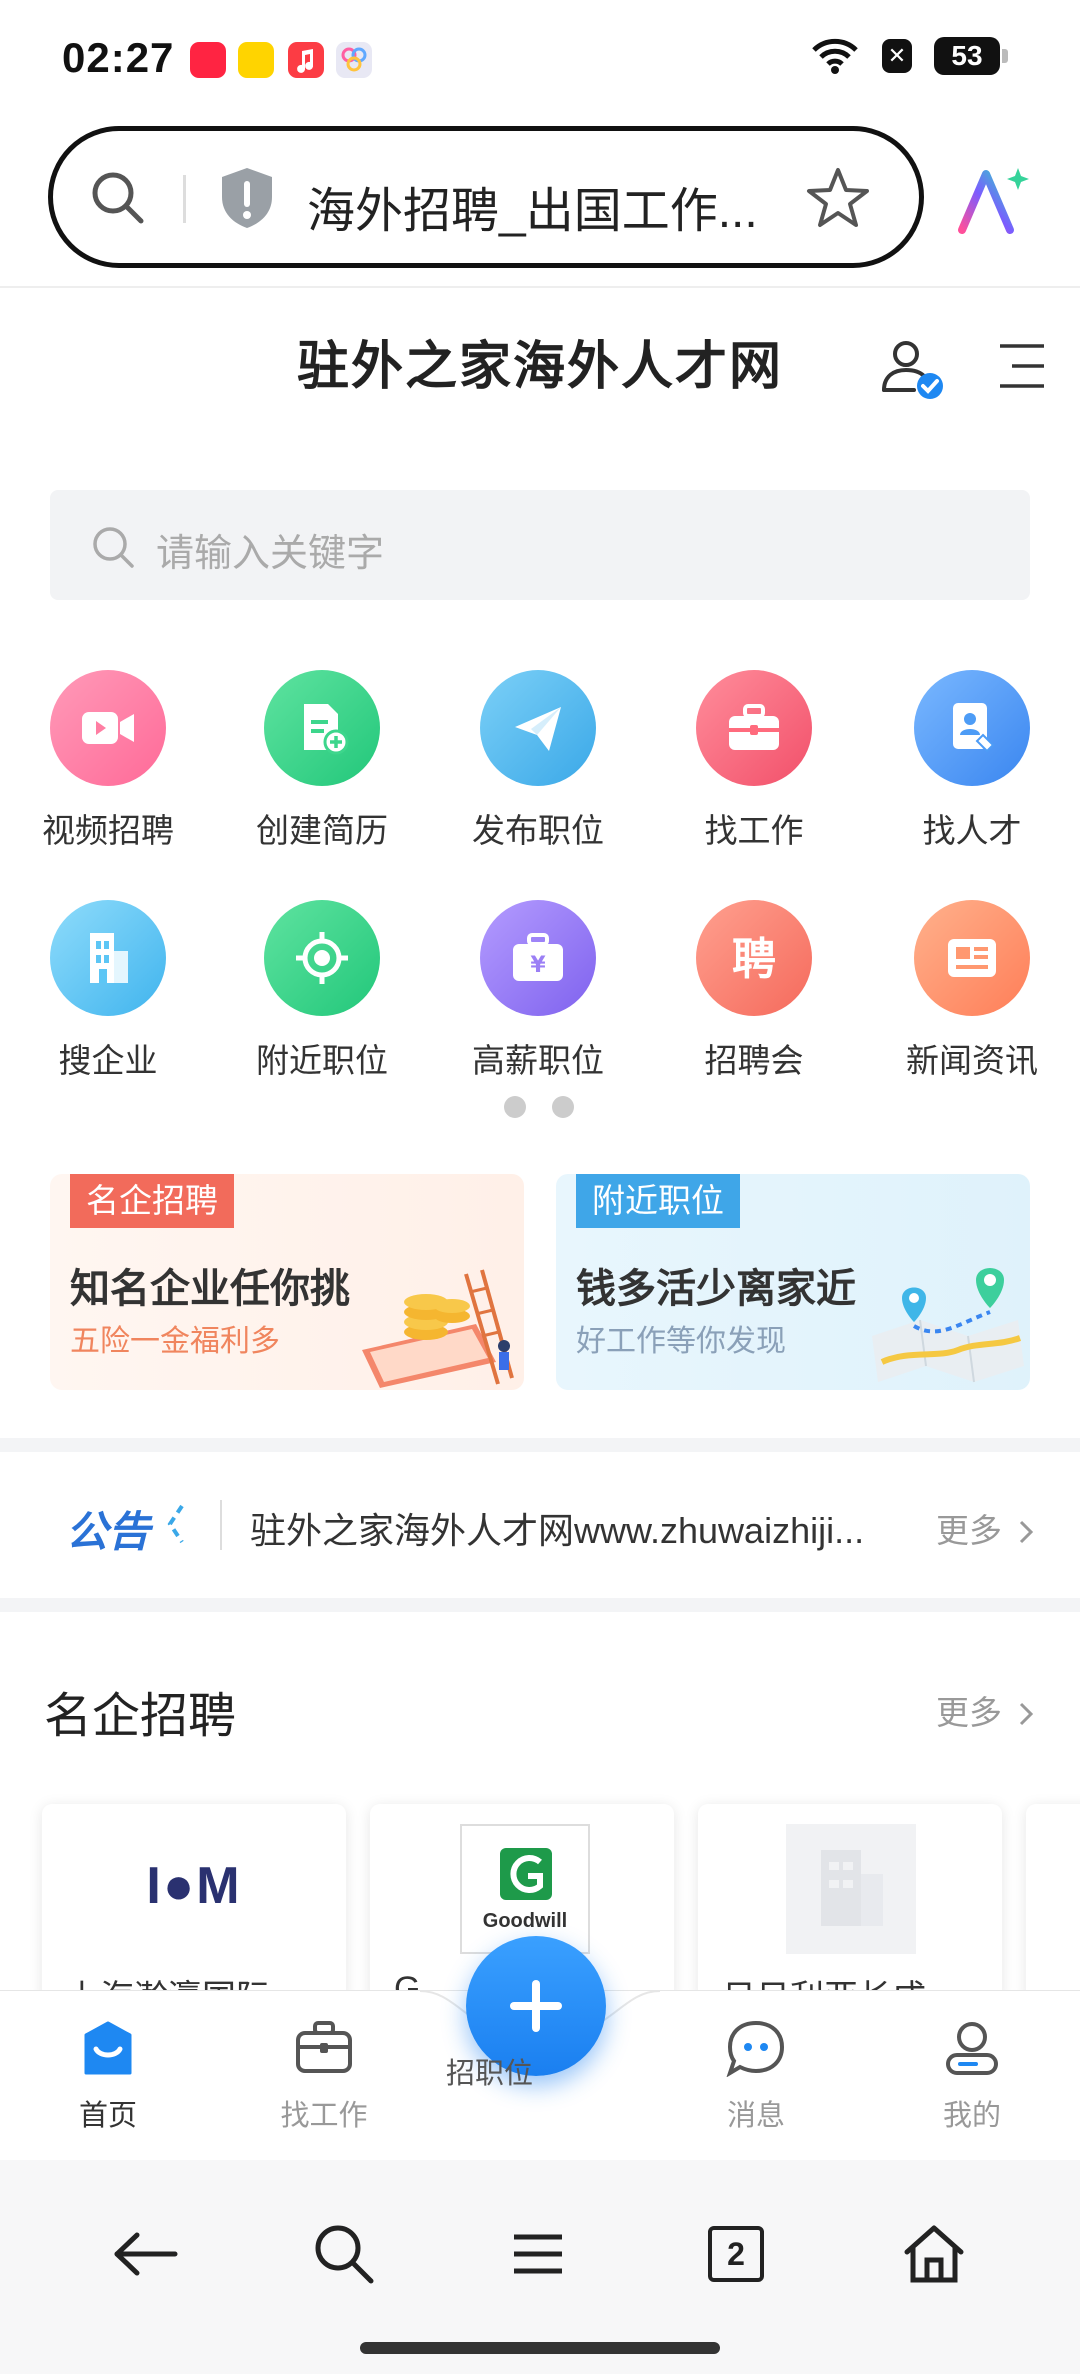 Image resolution: width=1080 pixels, height=2374 pixels. Describe the element at coordinates (306, 60) in the screenshot. I see `music-app-icon` at that location.